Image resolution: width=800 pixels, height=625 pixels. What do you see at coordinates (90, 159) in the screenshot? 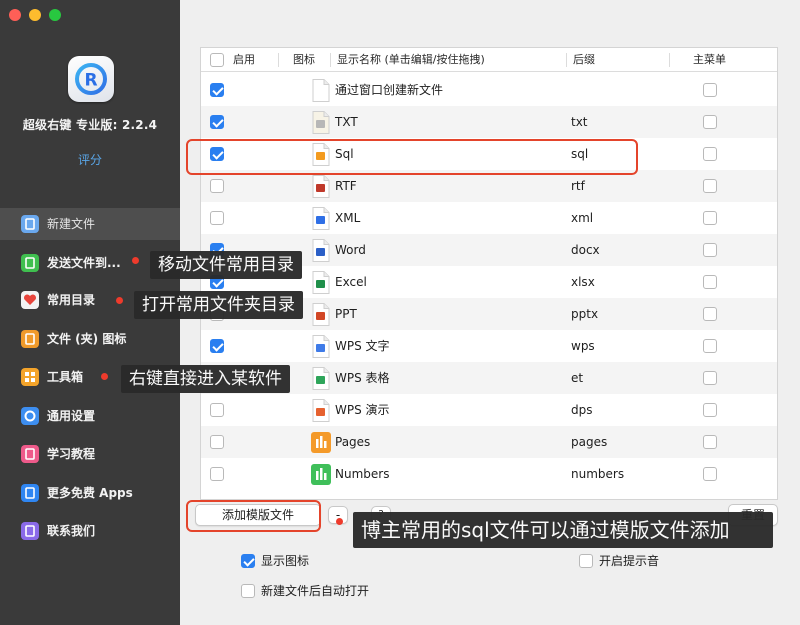
I see `rate-link: 评分` at bounding box center [90, 159].